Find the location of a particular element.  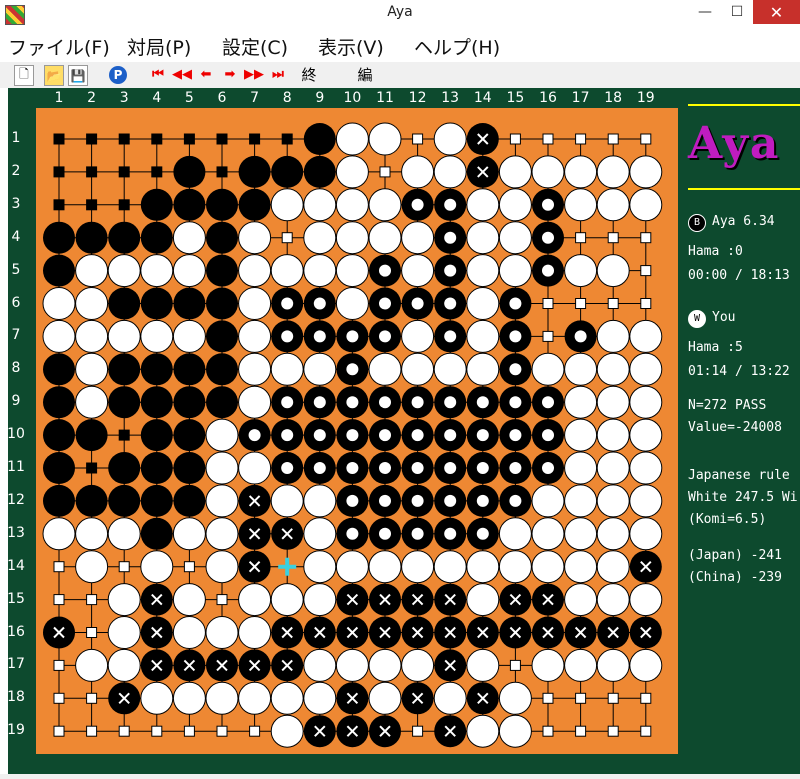

edit-button: 編 is located at coordinates (365, 74).